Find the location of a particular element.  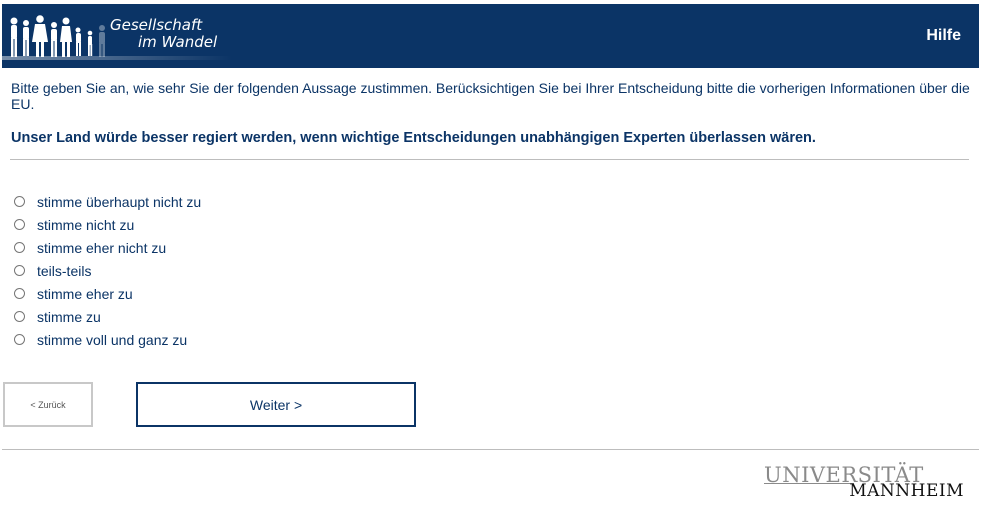

option-label: stimme nicht zu is located at coordinates (85, 225).